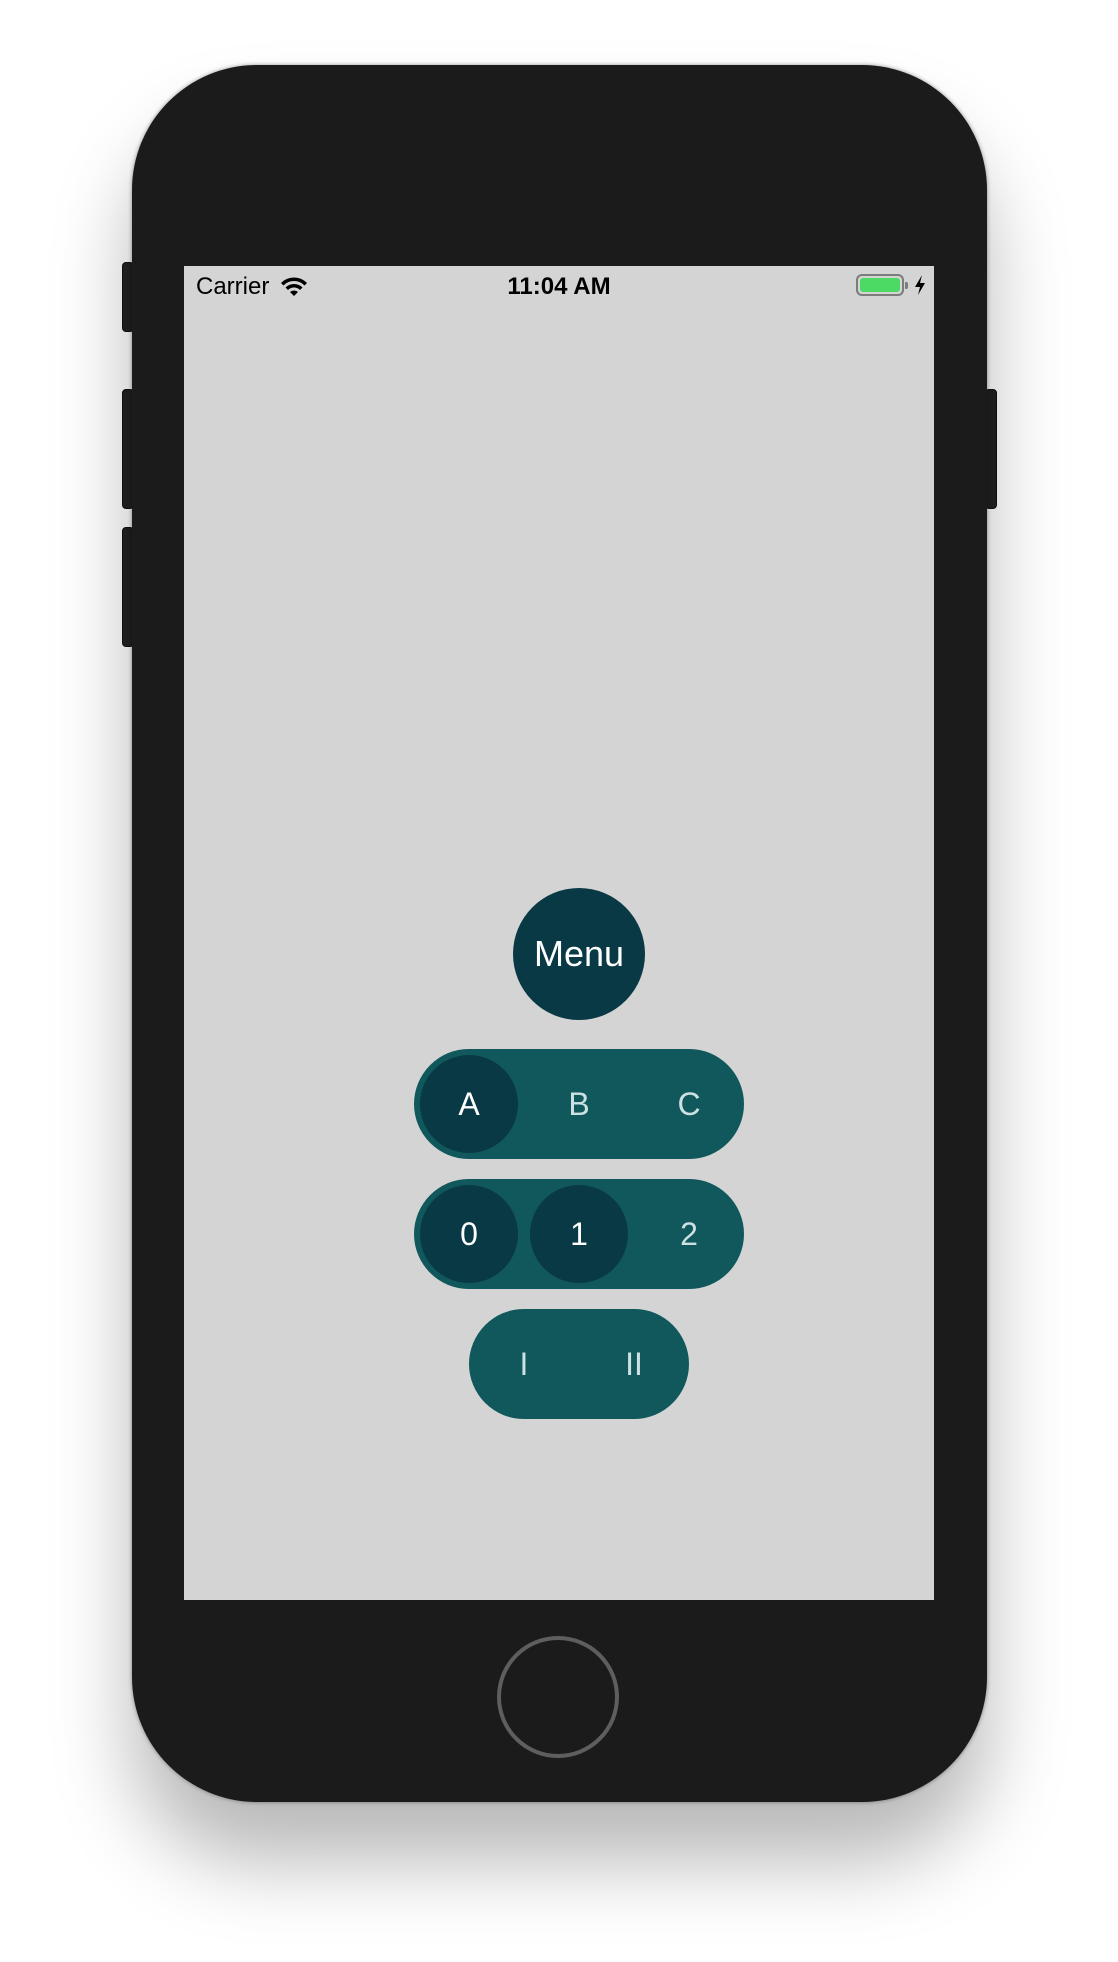  Describe the element at coordinates (634, 1364) in the screenshot. I see `segment-ii: II` at that location.